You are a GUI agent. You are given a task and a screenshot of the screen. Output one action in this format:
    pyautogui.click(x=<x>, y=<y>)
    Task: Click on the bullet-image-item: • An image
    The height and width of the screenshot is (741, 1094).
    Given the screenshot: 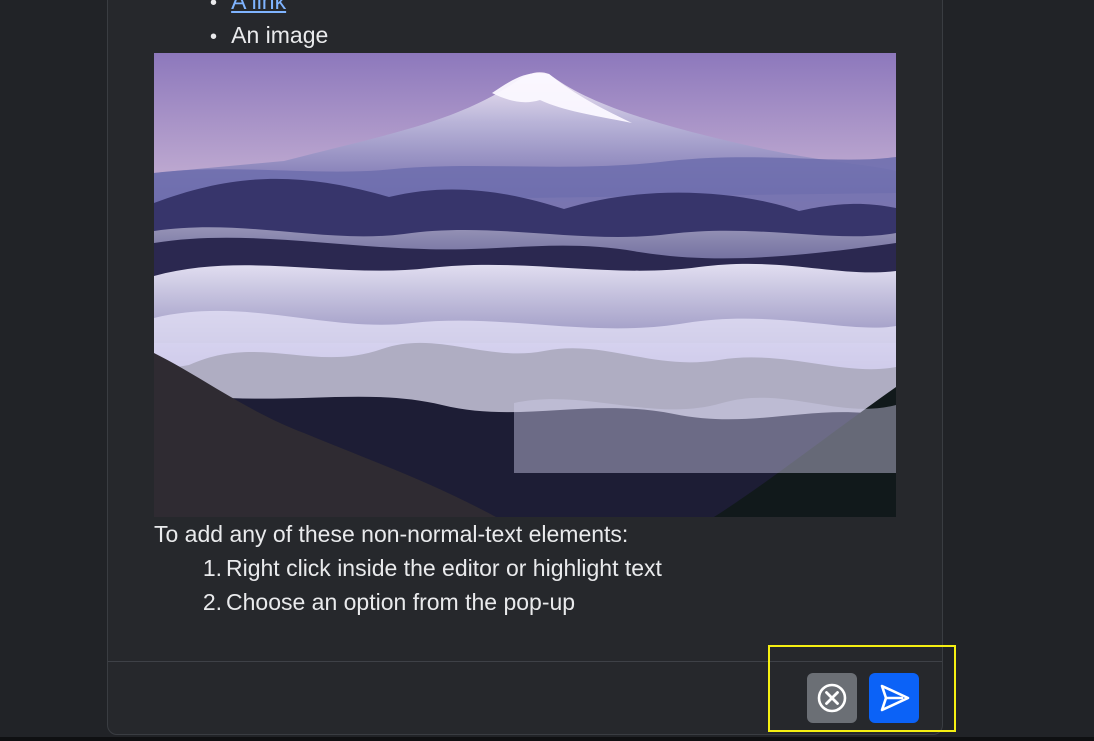 What is the action you would take?
    pyautogui.click(x=269, y=35)
    